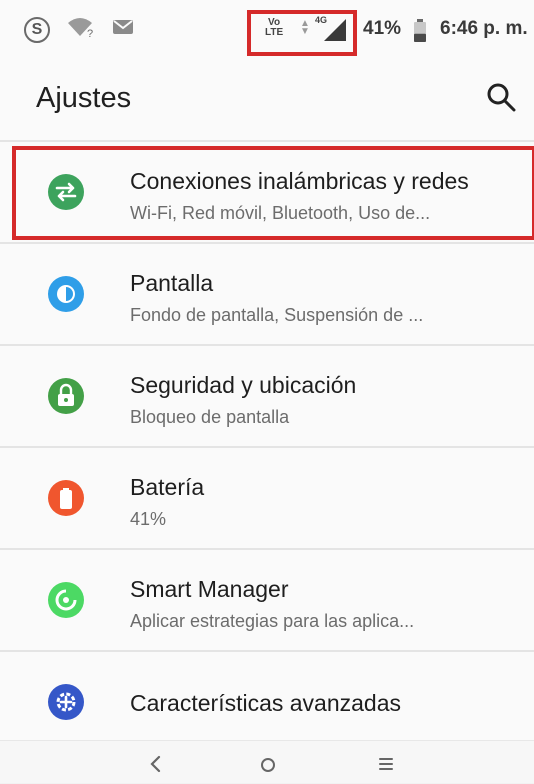 This screenshot has width=534, height=784. What do you see at coordinates (484, 28) in the screenshot?
I see `clock: 6:46 p. m.` at bounding box center [484, 28].